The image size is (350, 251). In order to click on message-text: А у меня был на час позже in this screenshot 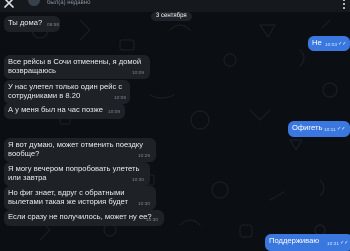, I will do `click(55, 109)`.